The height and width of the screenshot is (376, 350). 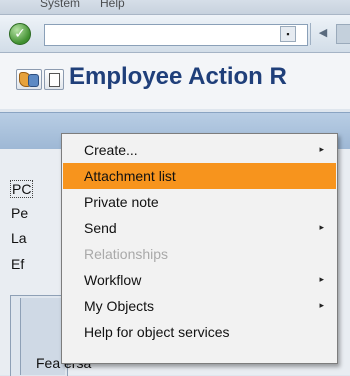 I want to click on menu-item-create: Create... ▸, so click(x=199, y=150).